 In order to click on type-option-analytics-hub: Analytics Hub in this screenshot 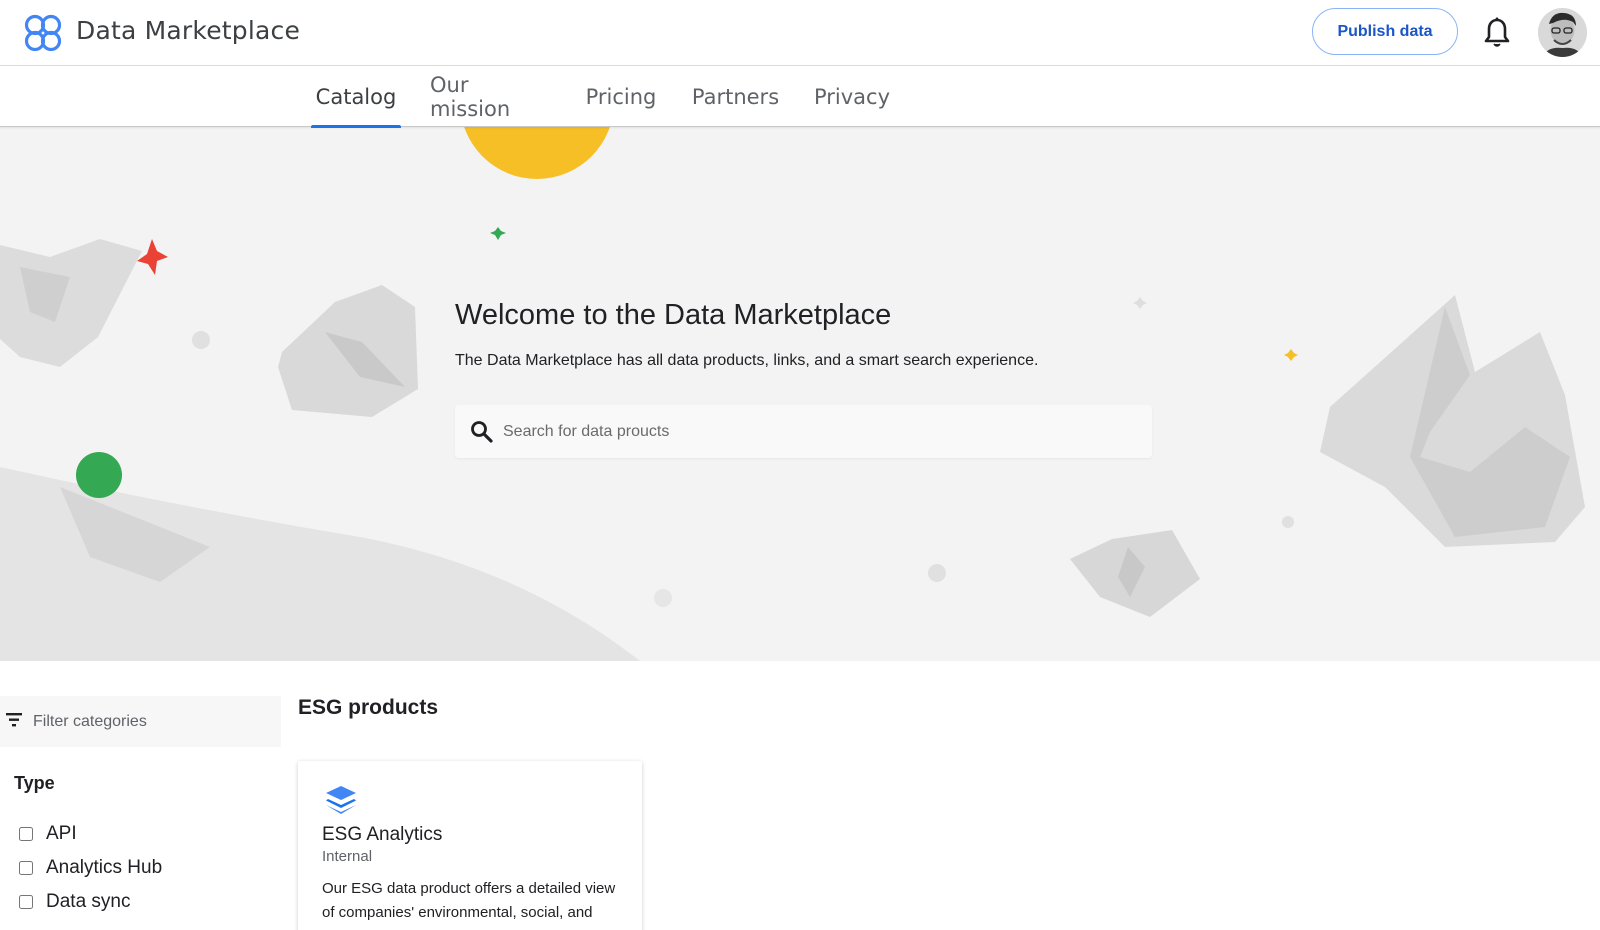, I will do `click(90, 868)`.